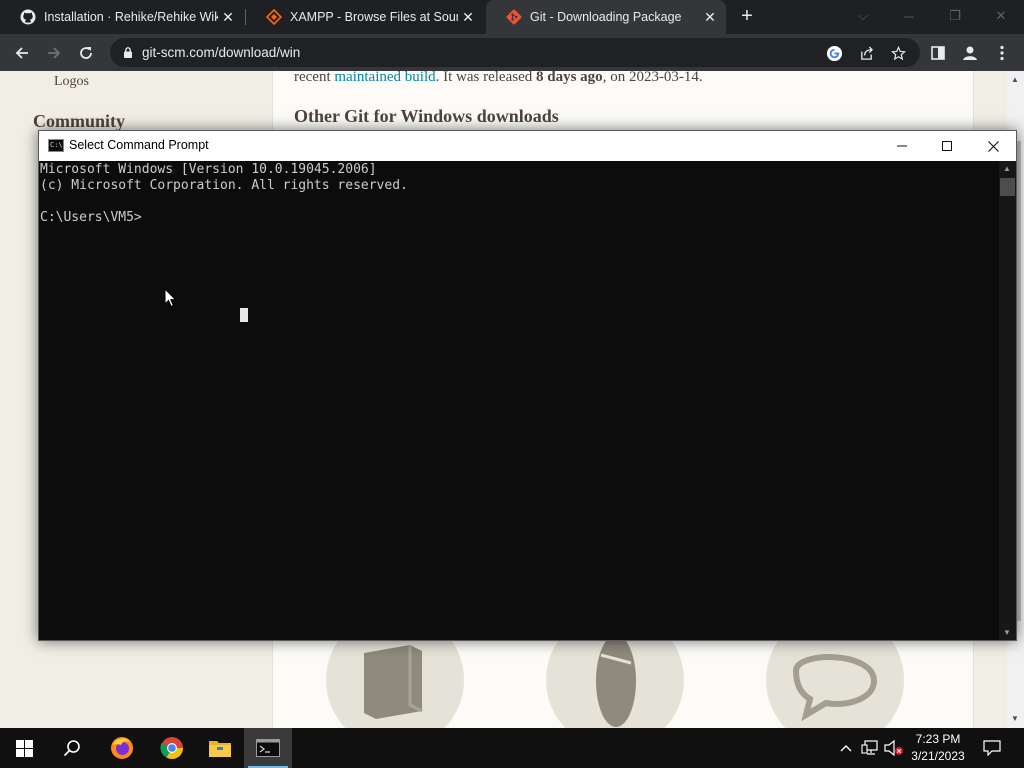 The width and height of the screenshot is (1024, 768). What do you see at coordinates (384, 78) in the screenshot?
I see `maintained-build-link: maintained build` at bounding box center [384, 78].